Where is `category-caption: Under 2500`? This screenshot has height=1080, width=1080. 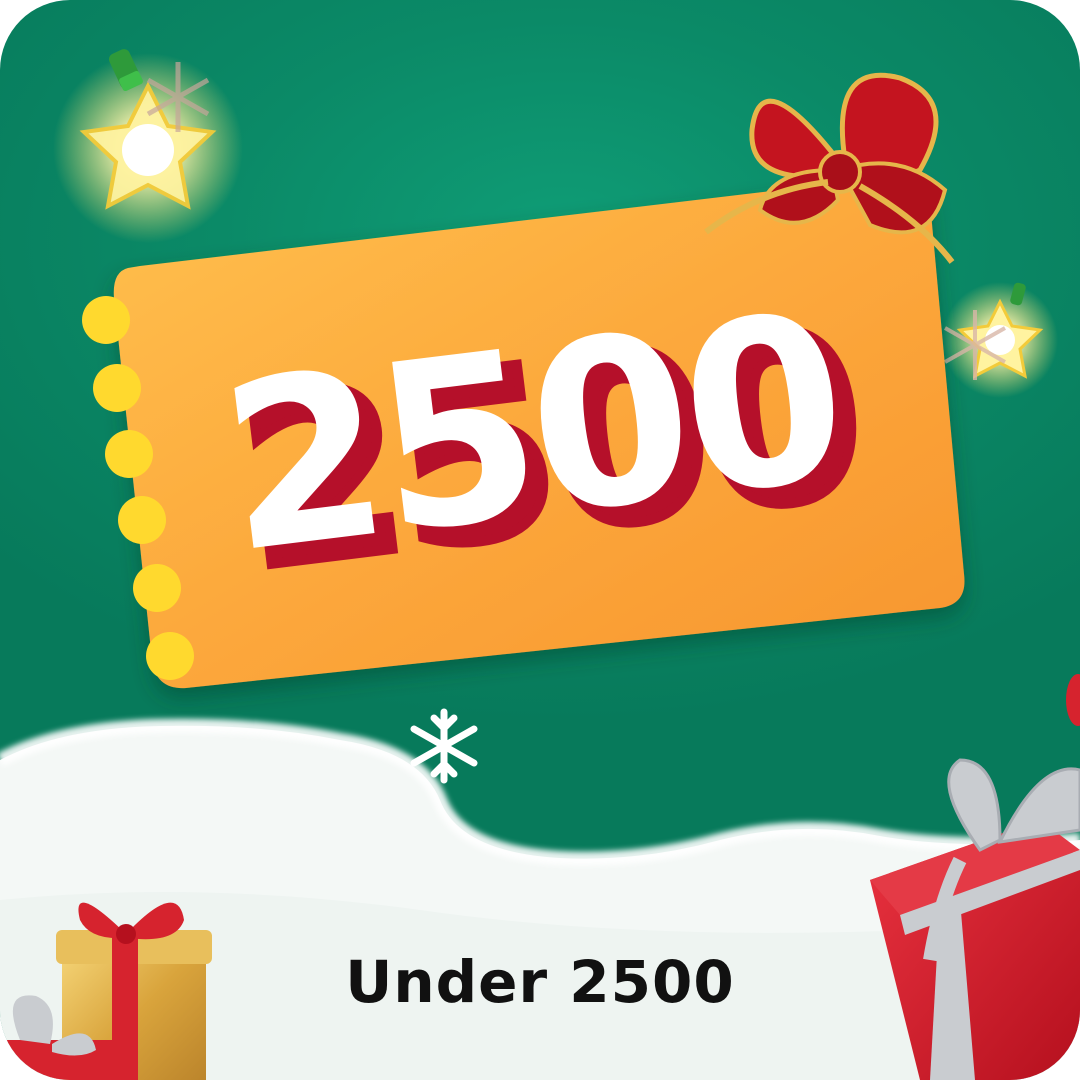 category-caption: Under 2500 is located at coordinates (540, 982).